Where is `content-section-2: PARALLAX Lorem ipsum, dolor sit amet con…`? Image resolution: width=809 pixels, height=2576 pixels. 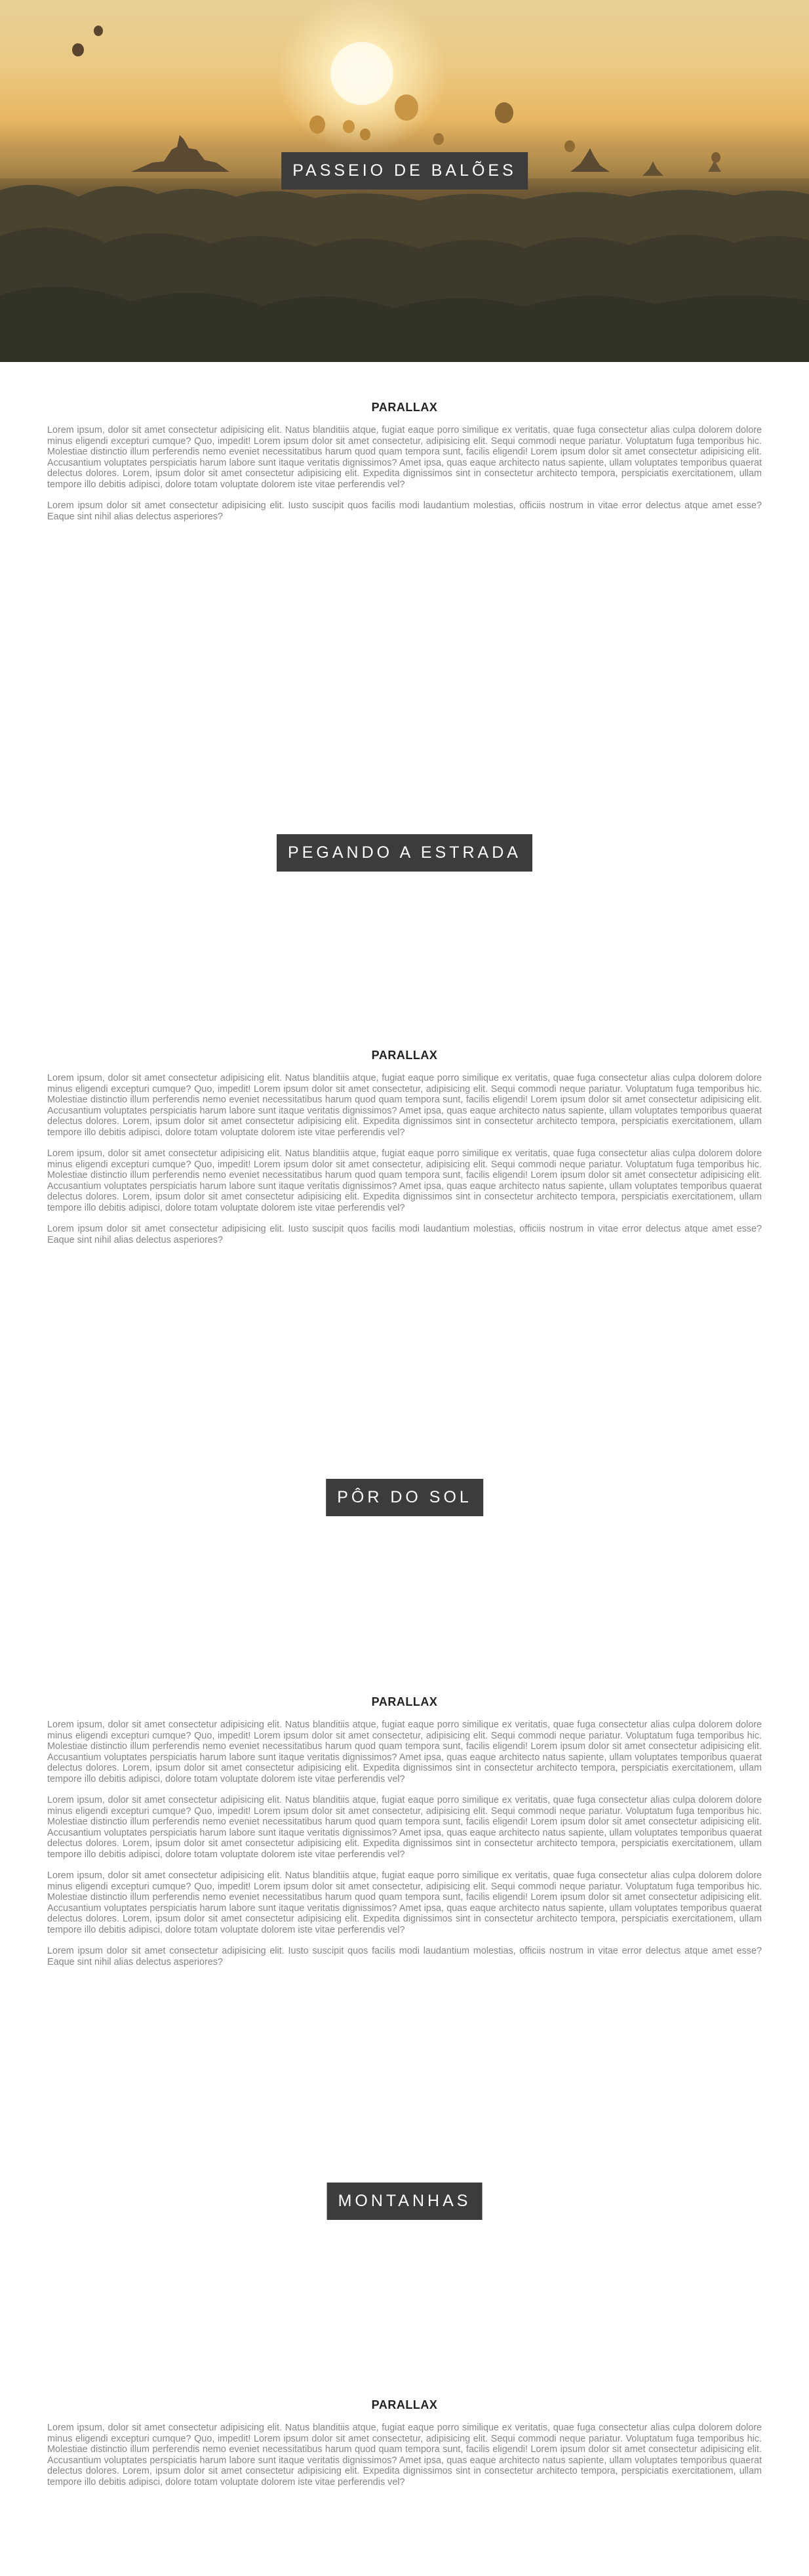 content-section-2: PARALLAX Lorem ipsum, dolor sit amet con… is located at coordinates (404, 1152).